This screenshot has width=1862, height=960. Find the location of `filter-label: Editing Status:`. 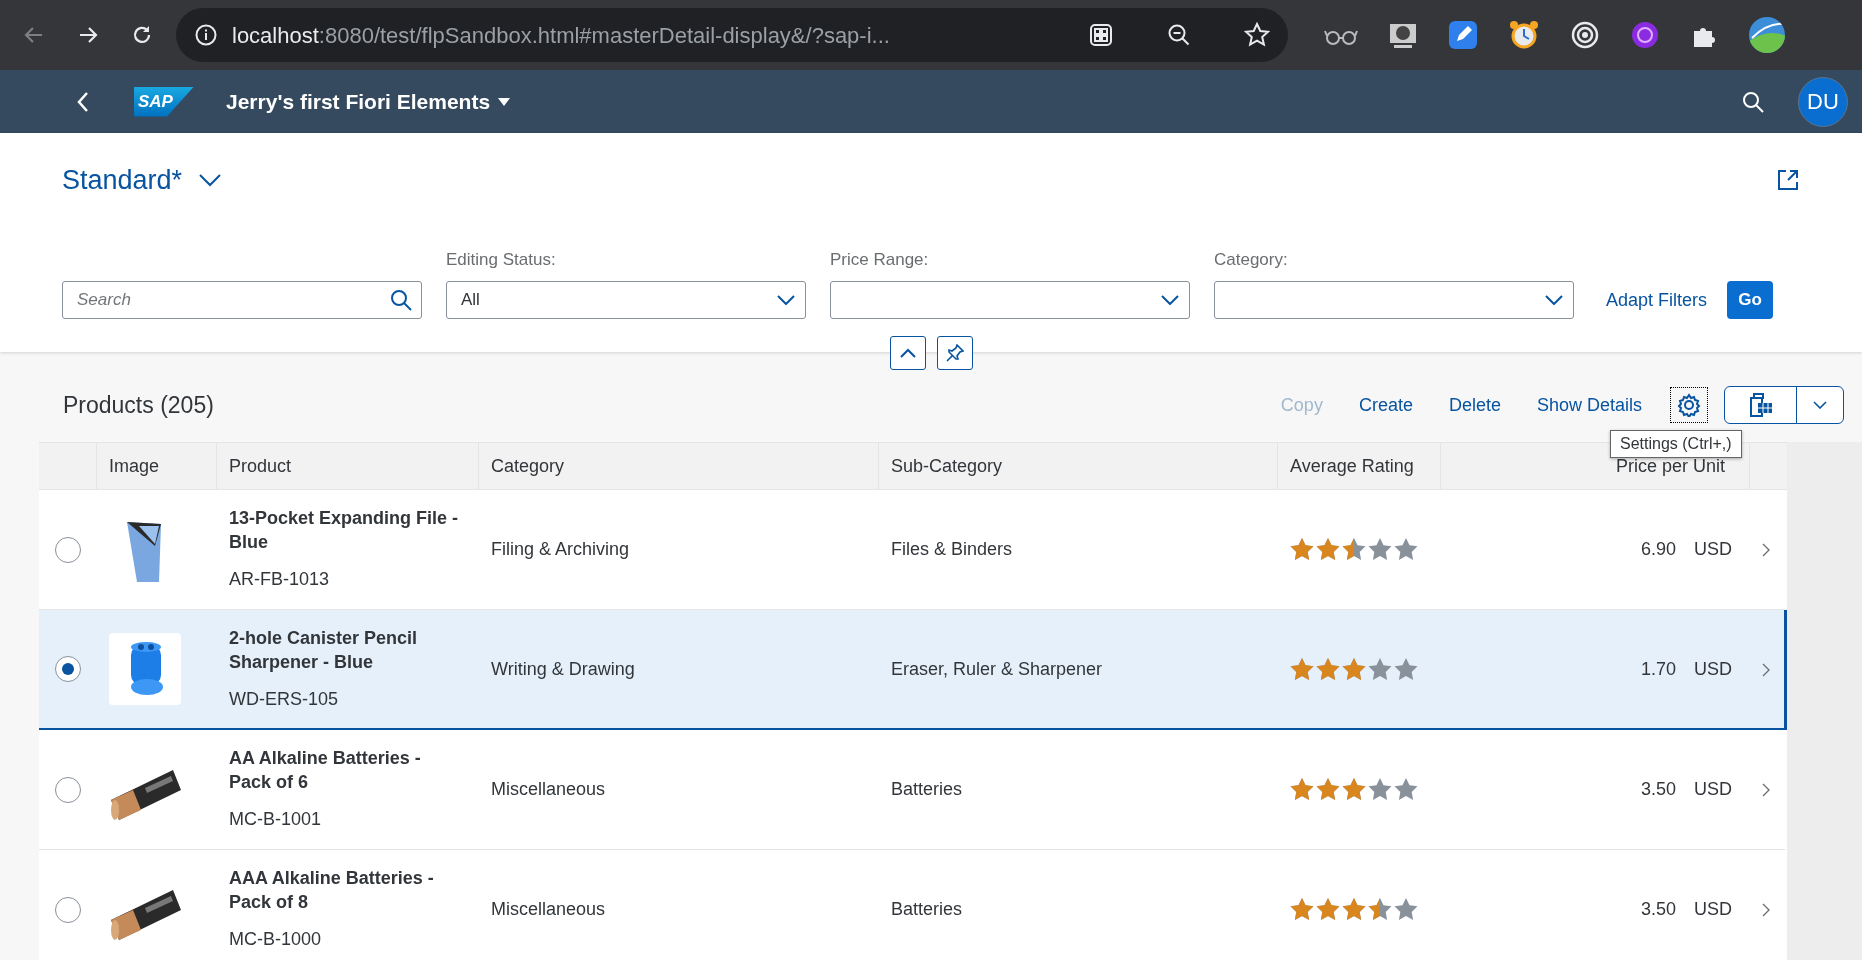

filter-label: Editing Status: is located at coordinates (501, 260).